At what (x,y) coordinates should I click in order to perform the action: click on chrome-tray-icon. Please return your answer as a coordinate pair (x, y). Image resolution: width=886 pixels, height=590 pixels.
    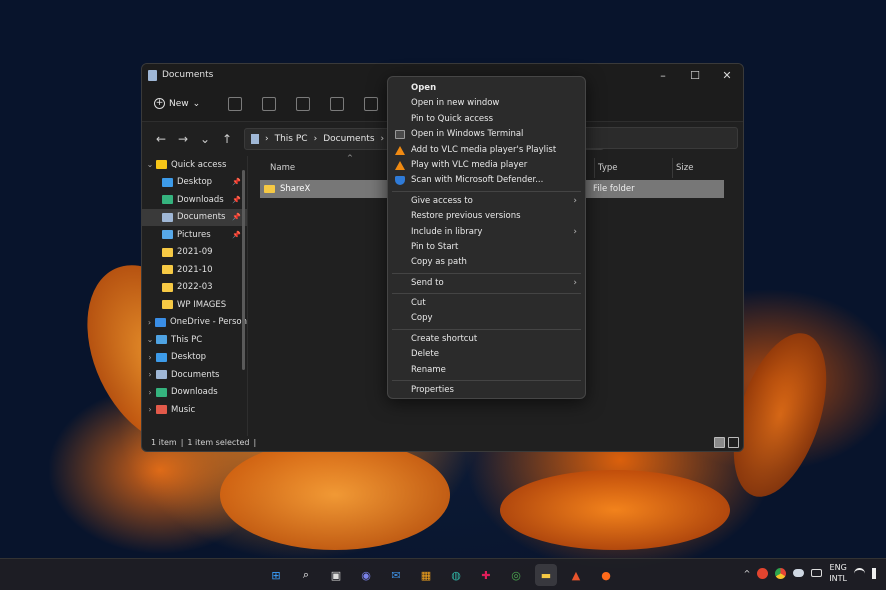
    Looking at the image, I should click on (781, 573).